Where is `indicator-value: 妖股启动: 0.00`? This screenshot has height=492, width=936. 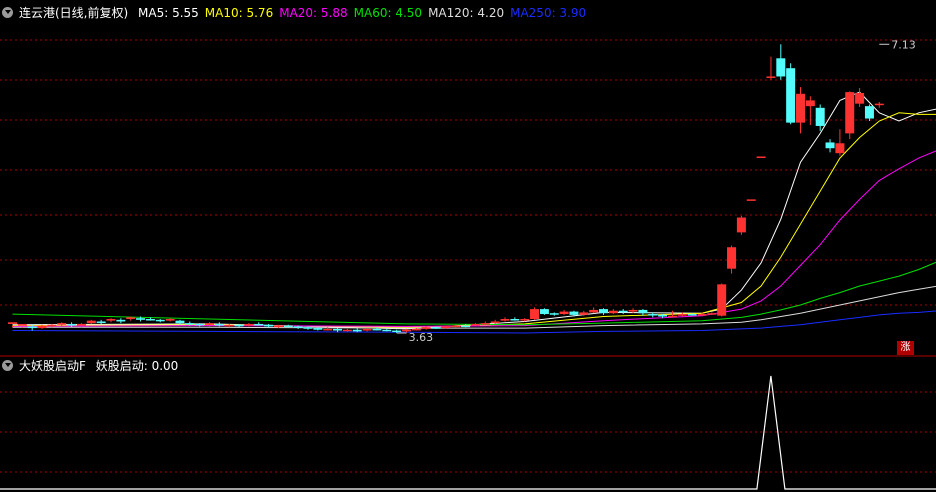
indicator-value: 妖股启动: 0.00 is located at coordinates (137, 366).